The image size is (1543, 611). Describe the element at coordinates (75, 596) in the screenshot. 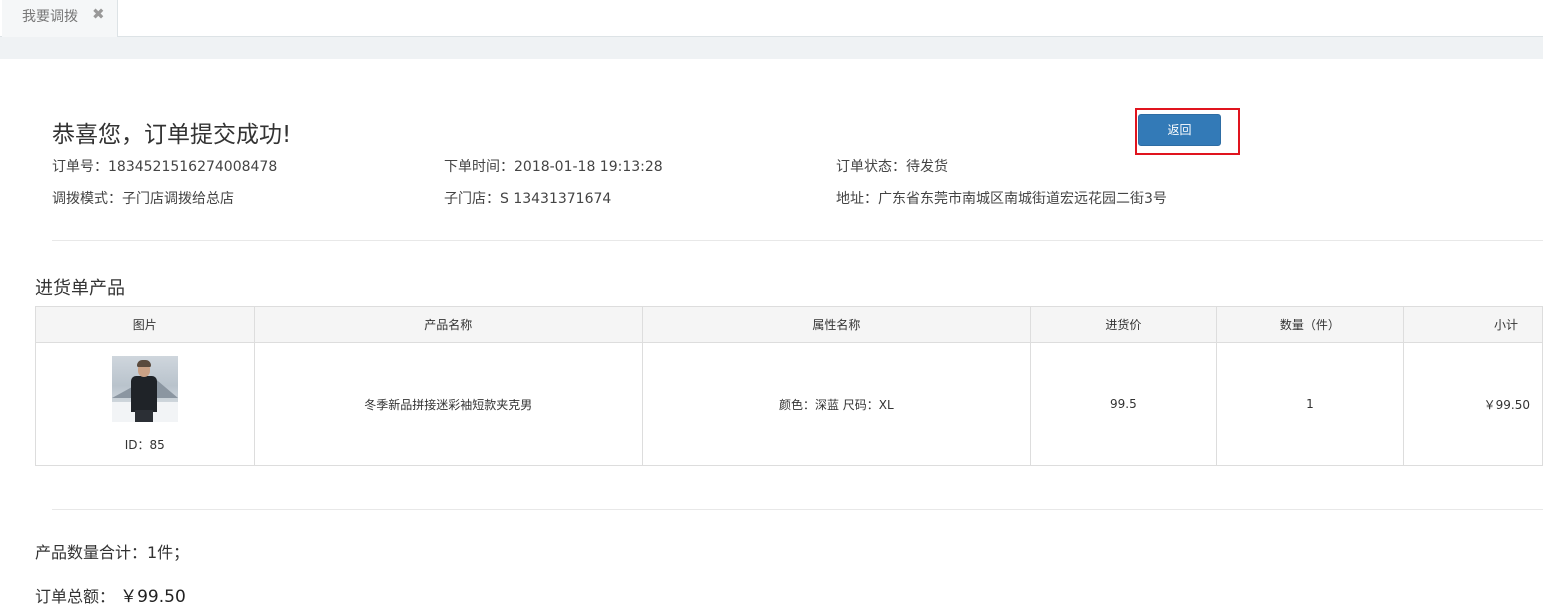

I see `order-total-label: 订单总额：` at that location.